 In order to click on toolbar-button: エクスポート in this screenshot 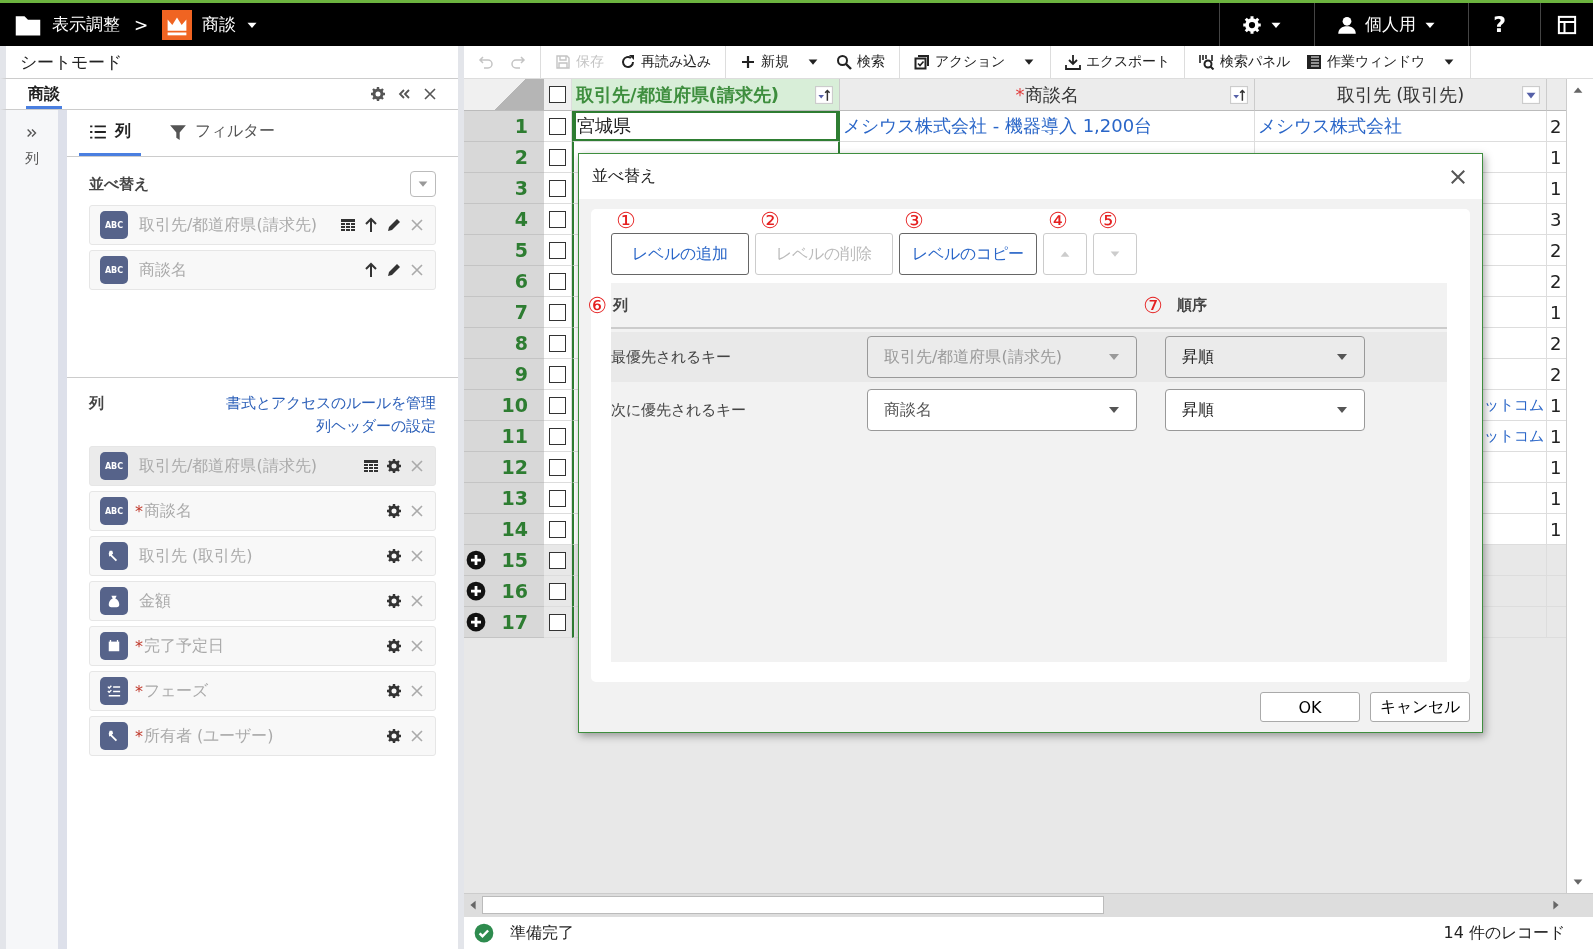, I will do `click(1117, 62)`.